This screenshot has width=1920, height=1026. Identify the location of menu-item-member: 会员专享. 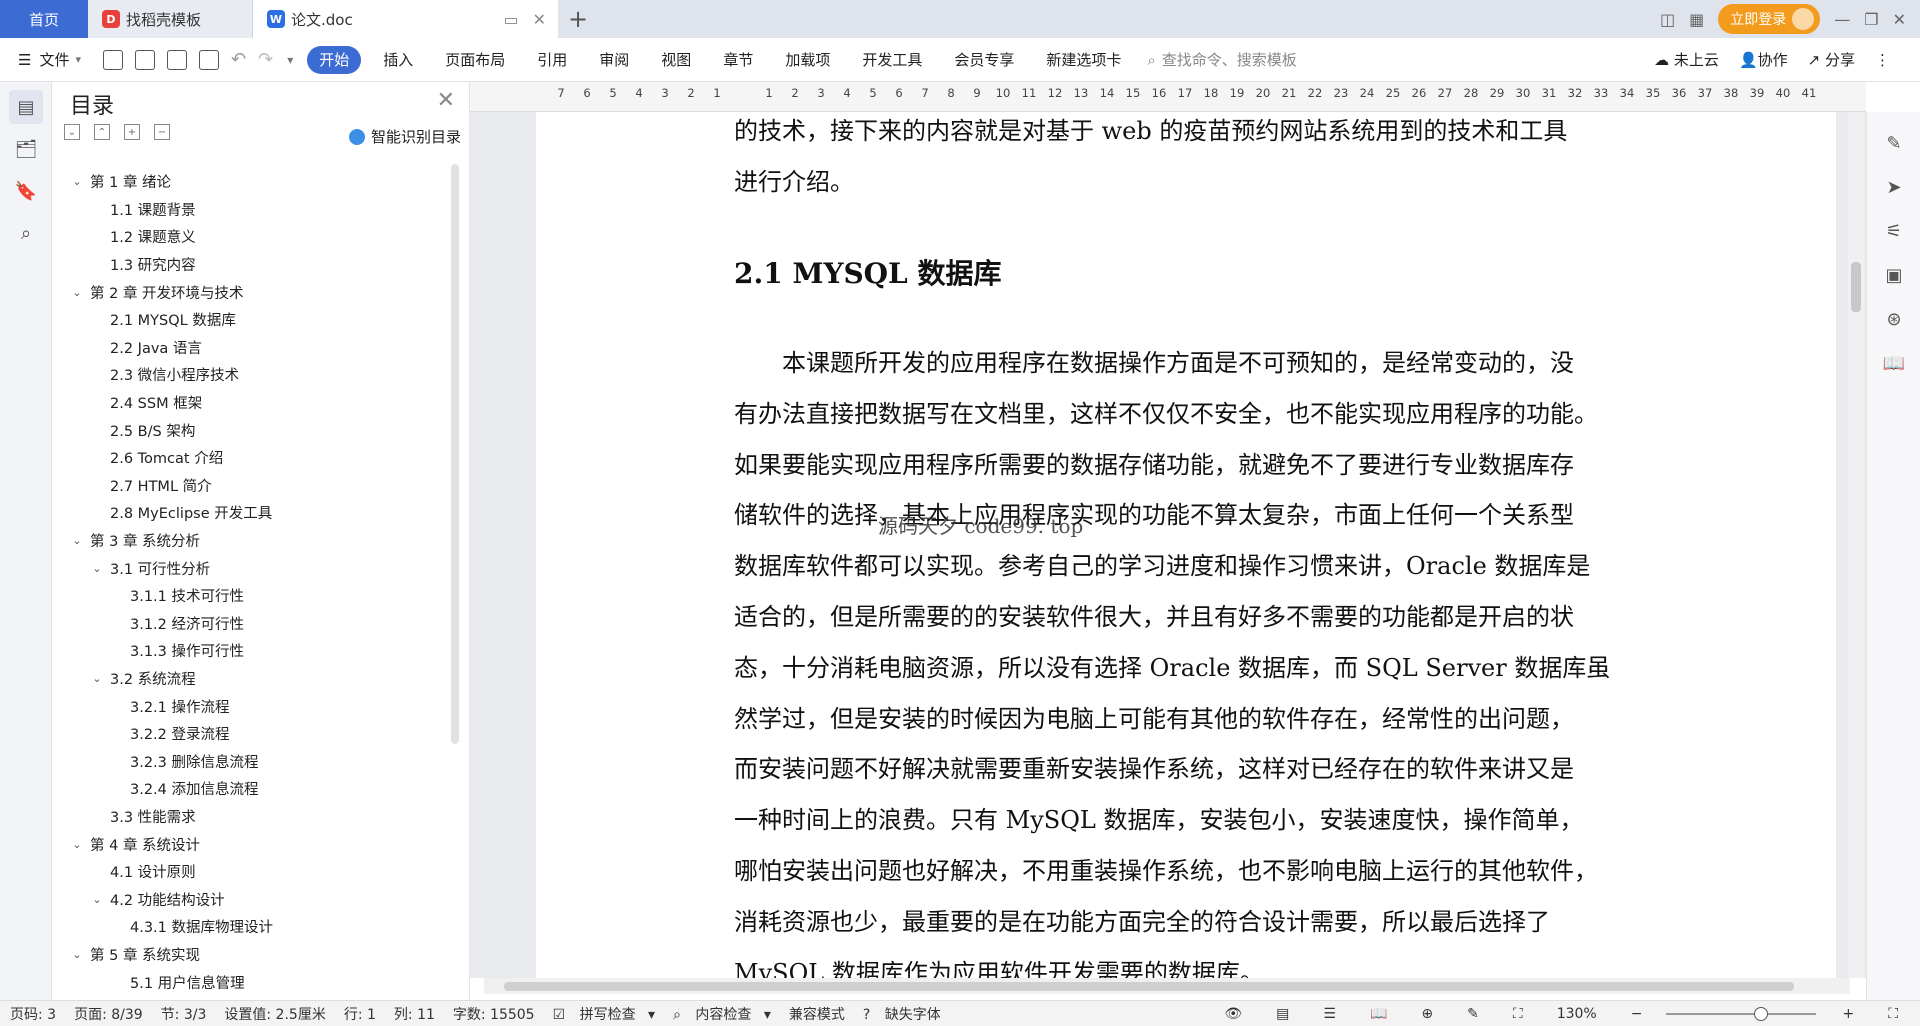
(984, 60).